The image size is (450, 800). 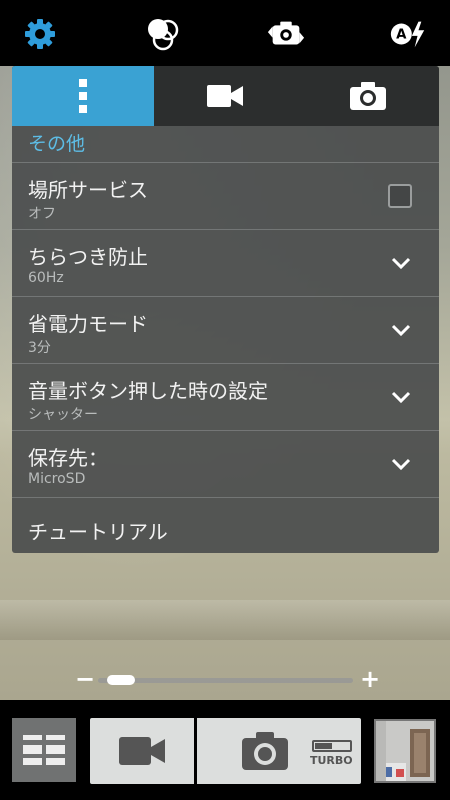 I want to click on camera-shutter-icon, so click(x=265, y=751).